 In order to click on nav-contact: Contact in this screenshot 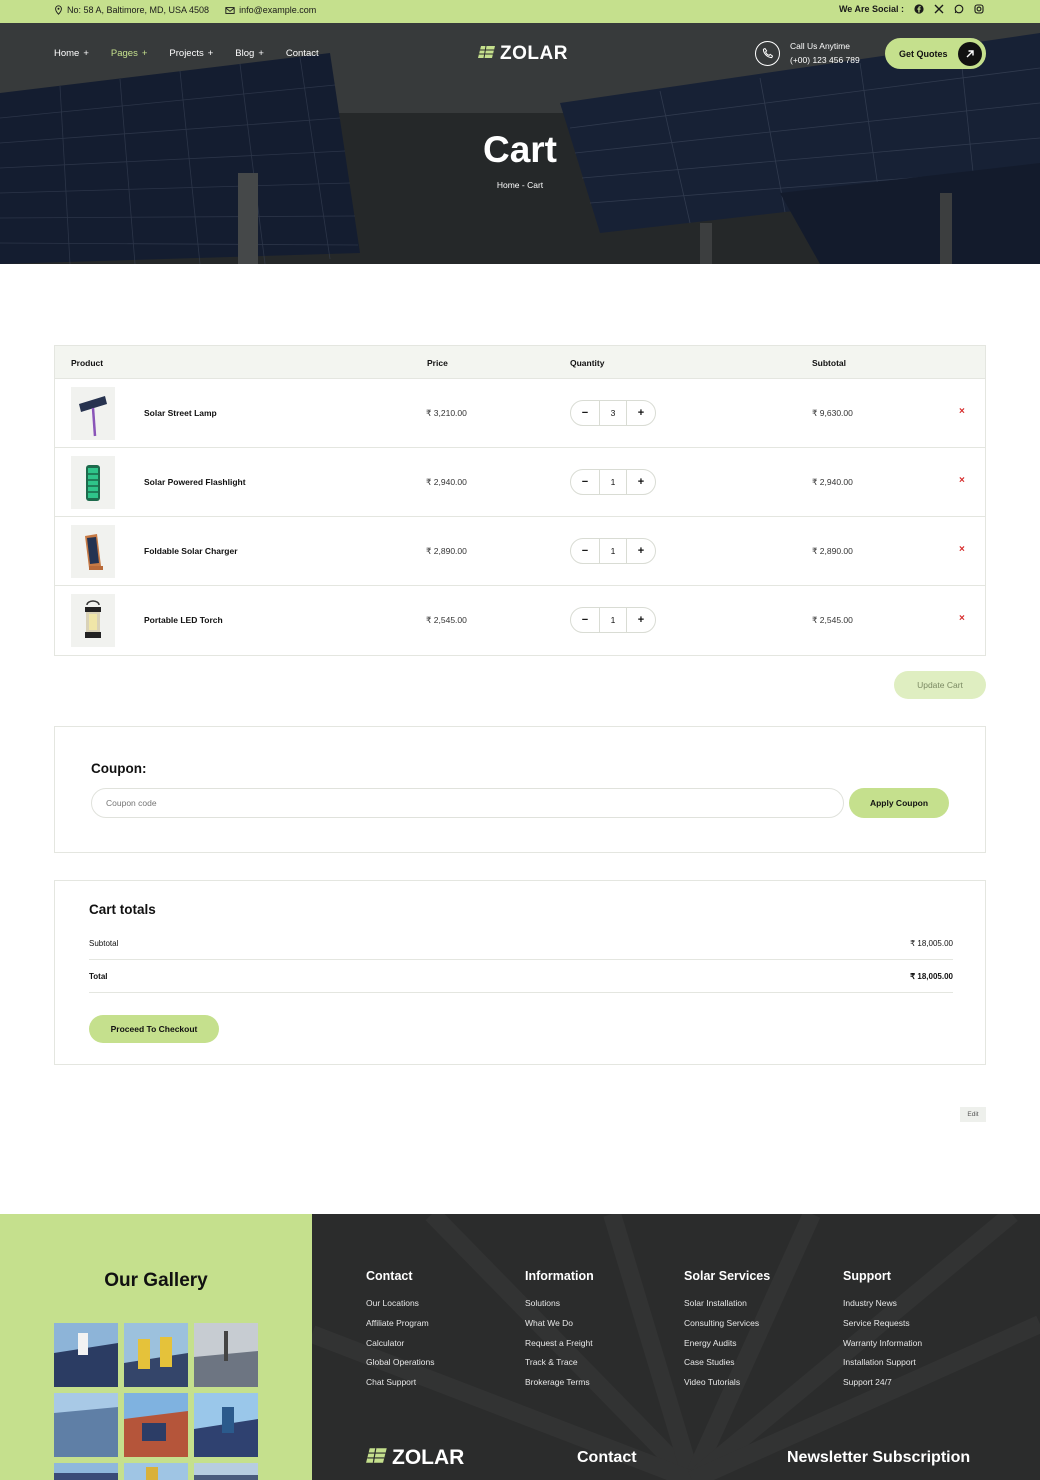, I will do `click(302, 53)`.